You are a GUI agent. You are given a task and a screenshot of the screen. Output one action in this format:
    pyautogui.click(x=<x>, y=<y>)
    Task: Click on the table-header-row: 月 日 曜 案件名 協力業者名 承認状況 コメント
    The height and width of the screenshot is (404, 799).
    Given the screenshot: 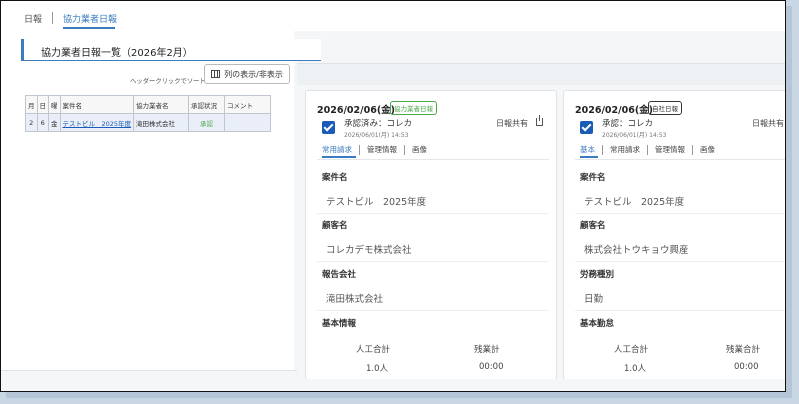 What is the action you would take?
    pyautogui.click(x=148, y=104)
    